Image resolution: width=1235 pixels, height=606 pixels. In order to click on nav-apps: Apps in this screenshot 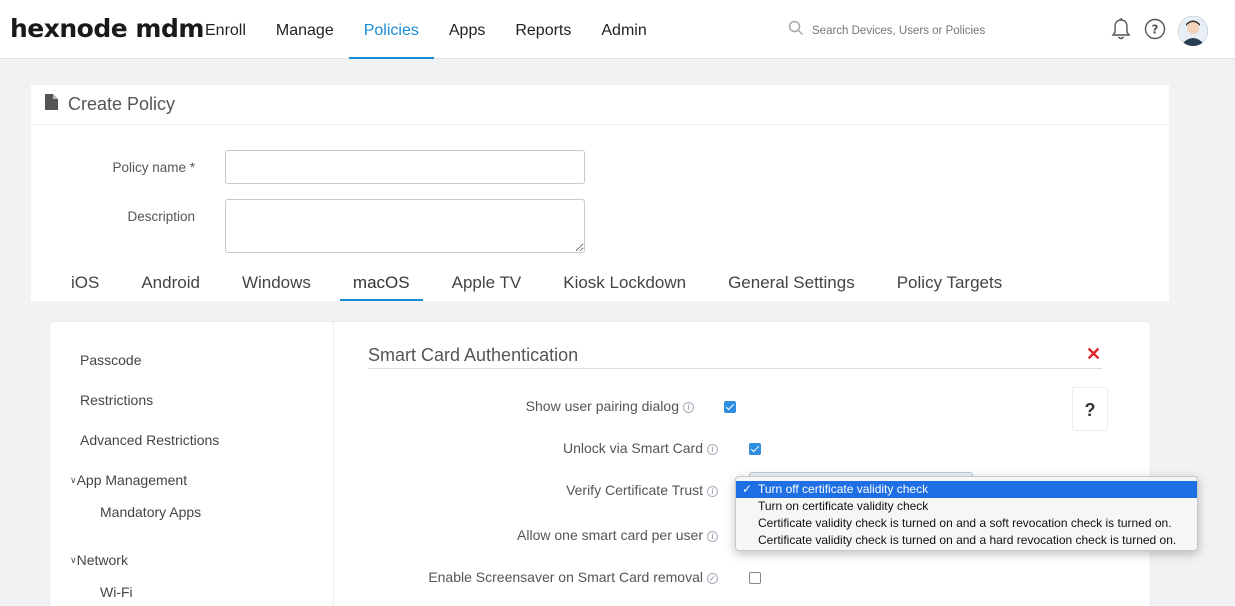, I will do `click(467, 29)`.